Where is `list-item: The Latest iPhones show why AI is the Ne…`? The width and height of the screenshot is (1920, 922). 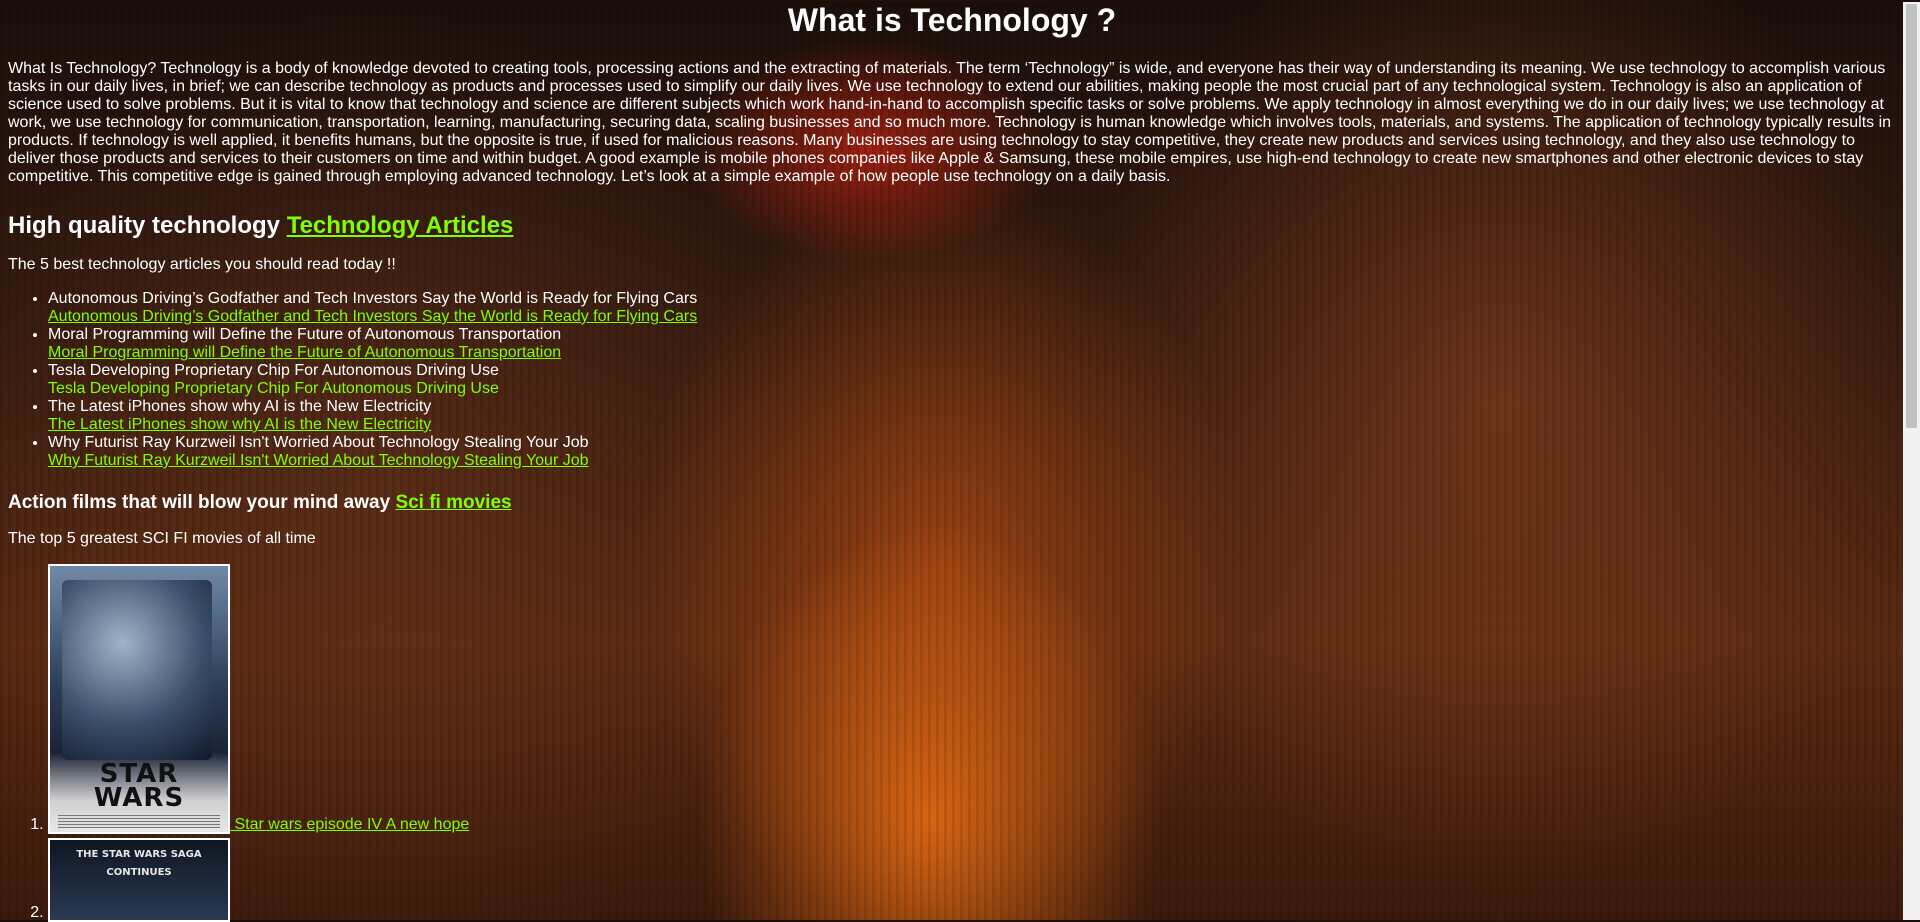 list-item: The Latest iPhones show why AI is the Ne… is located at coordinates (972, 416).